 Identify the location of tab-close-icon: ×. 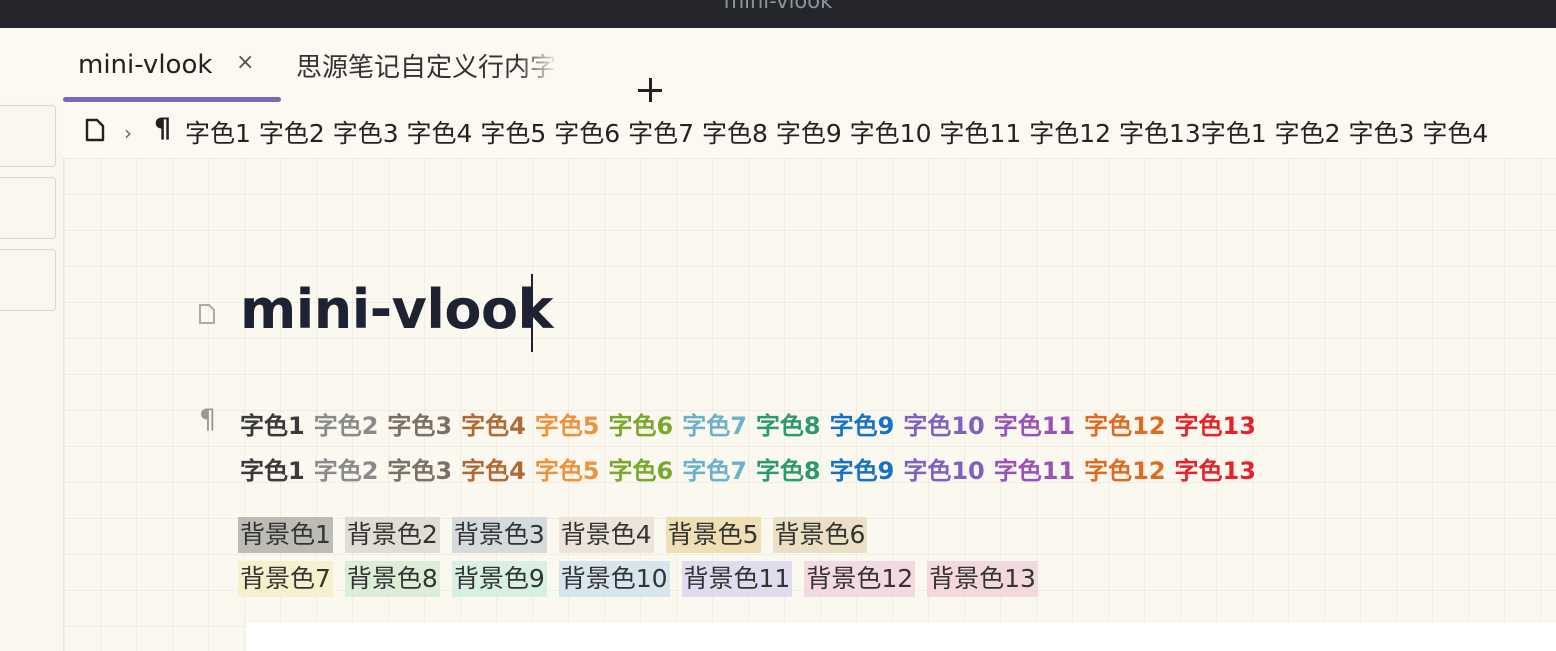
(245, 62).